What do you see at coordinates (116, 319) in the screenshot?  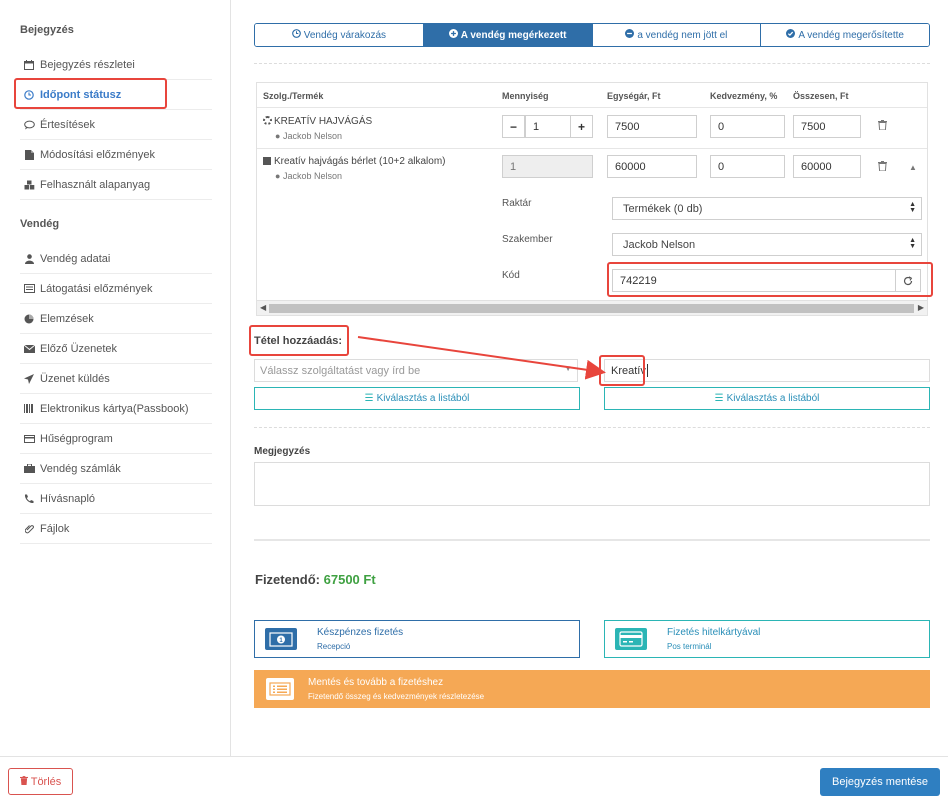 I see `sidebar-item-analytics: Elemzések` at bounding box center [116, 319].